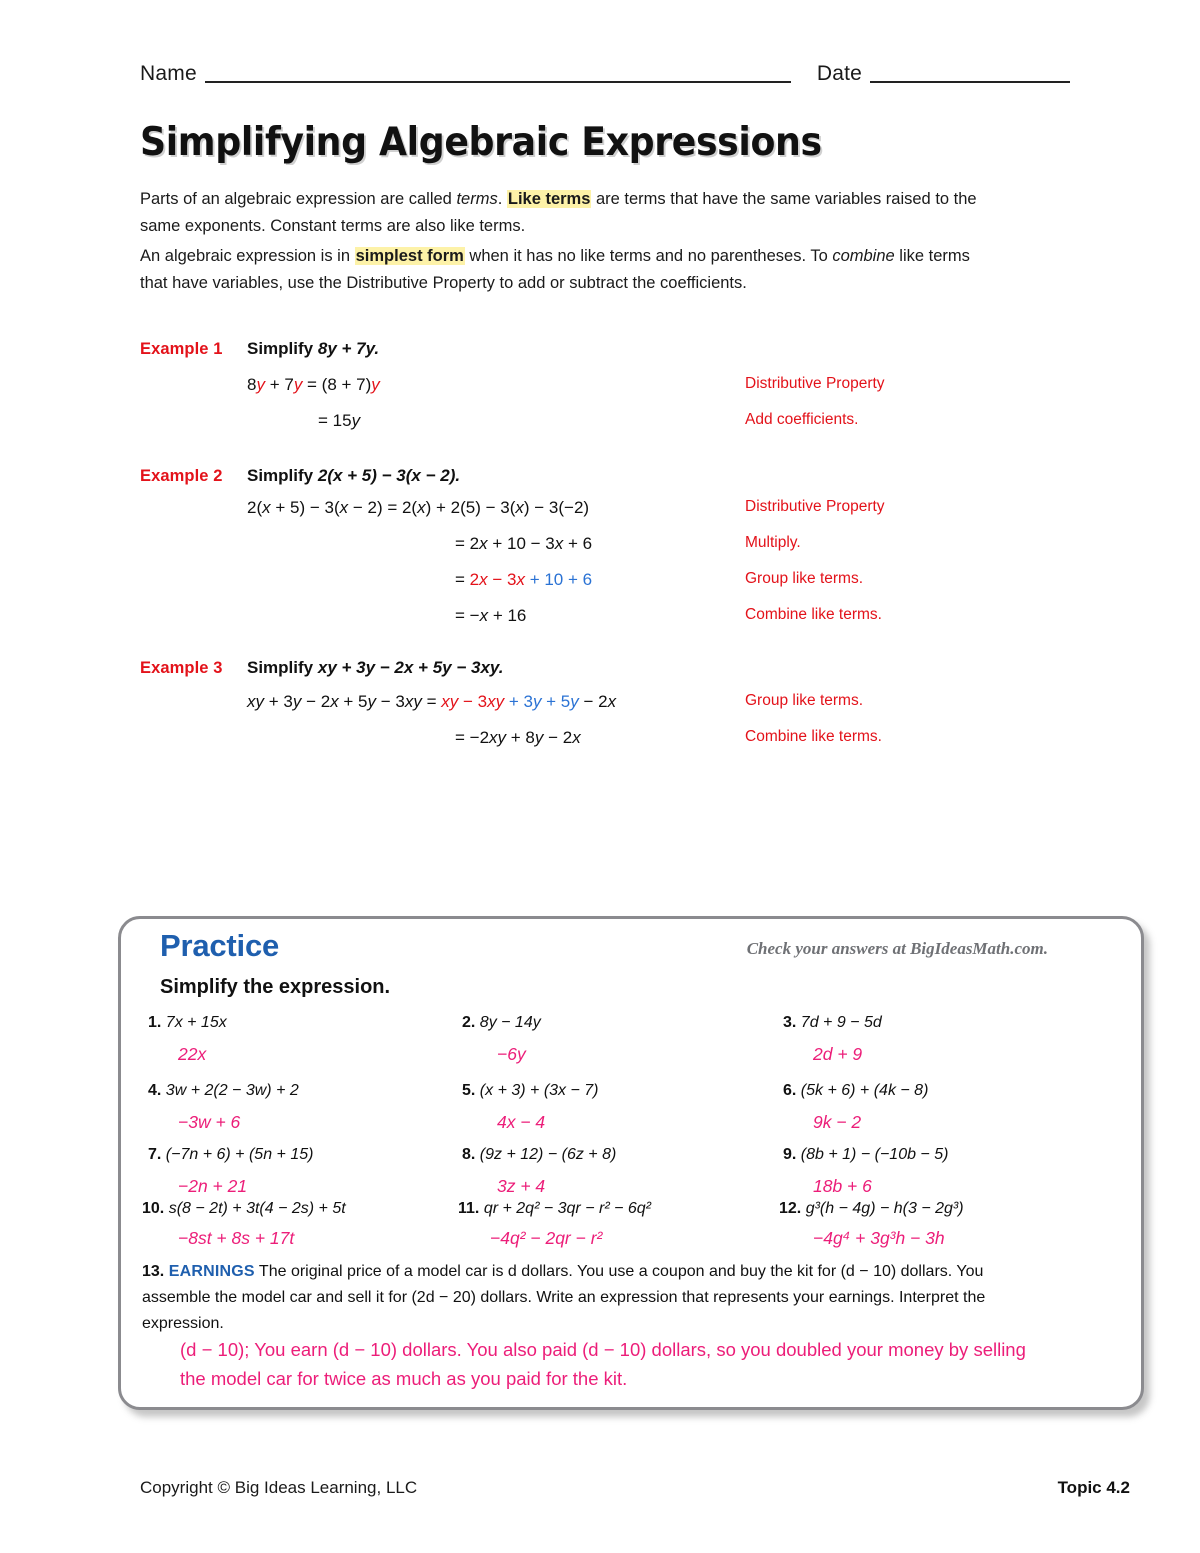 The width and height of the screenshot is (1200, 1553). What do you see at coordinates (275, 987) in the screenshot?
I see `practice-instruction: Simplify the expression.` at bounding box center [275, 987].